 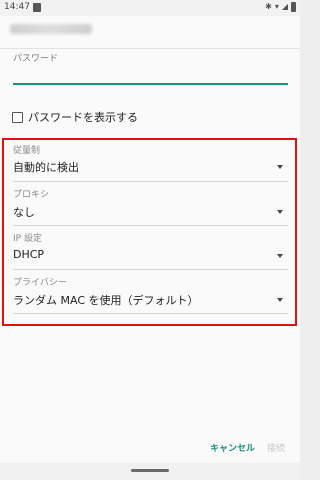 I want to click on status-bar: 14:47 ✱ ▾ ◢, so click(x=150, y=8).